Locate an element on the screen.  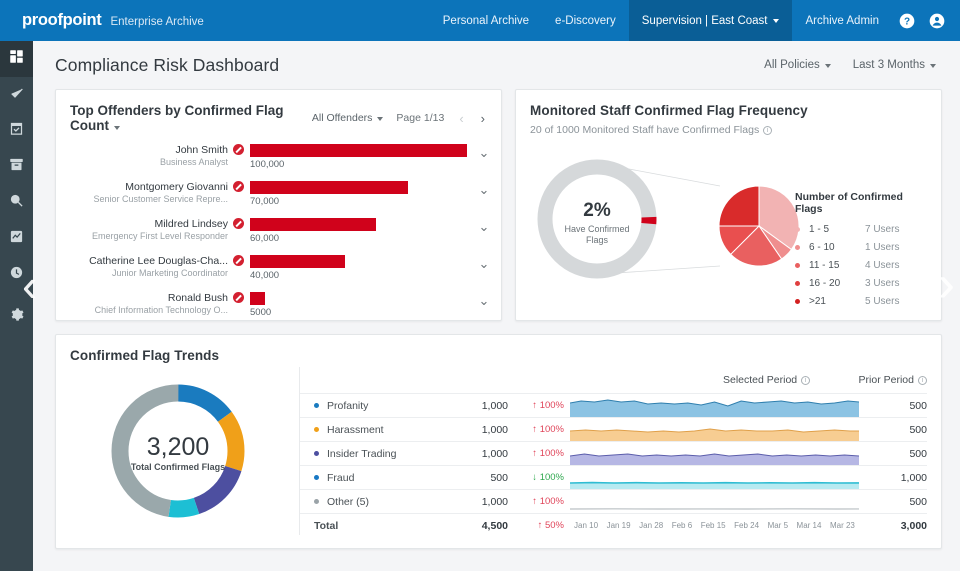
offender-bar is located at coordinates (313, 224).